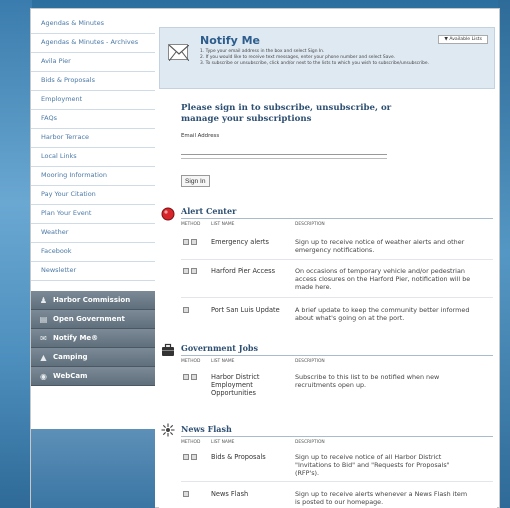  What do you see at coordinates (240, 242) in the screenshot?
I see `list-name: Emergency alerts` at bounding box center [240, 242].